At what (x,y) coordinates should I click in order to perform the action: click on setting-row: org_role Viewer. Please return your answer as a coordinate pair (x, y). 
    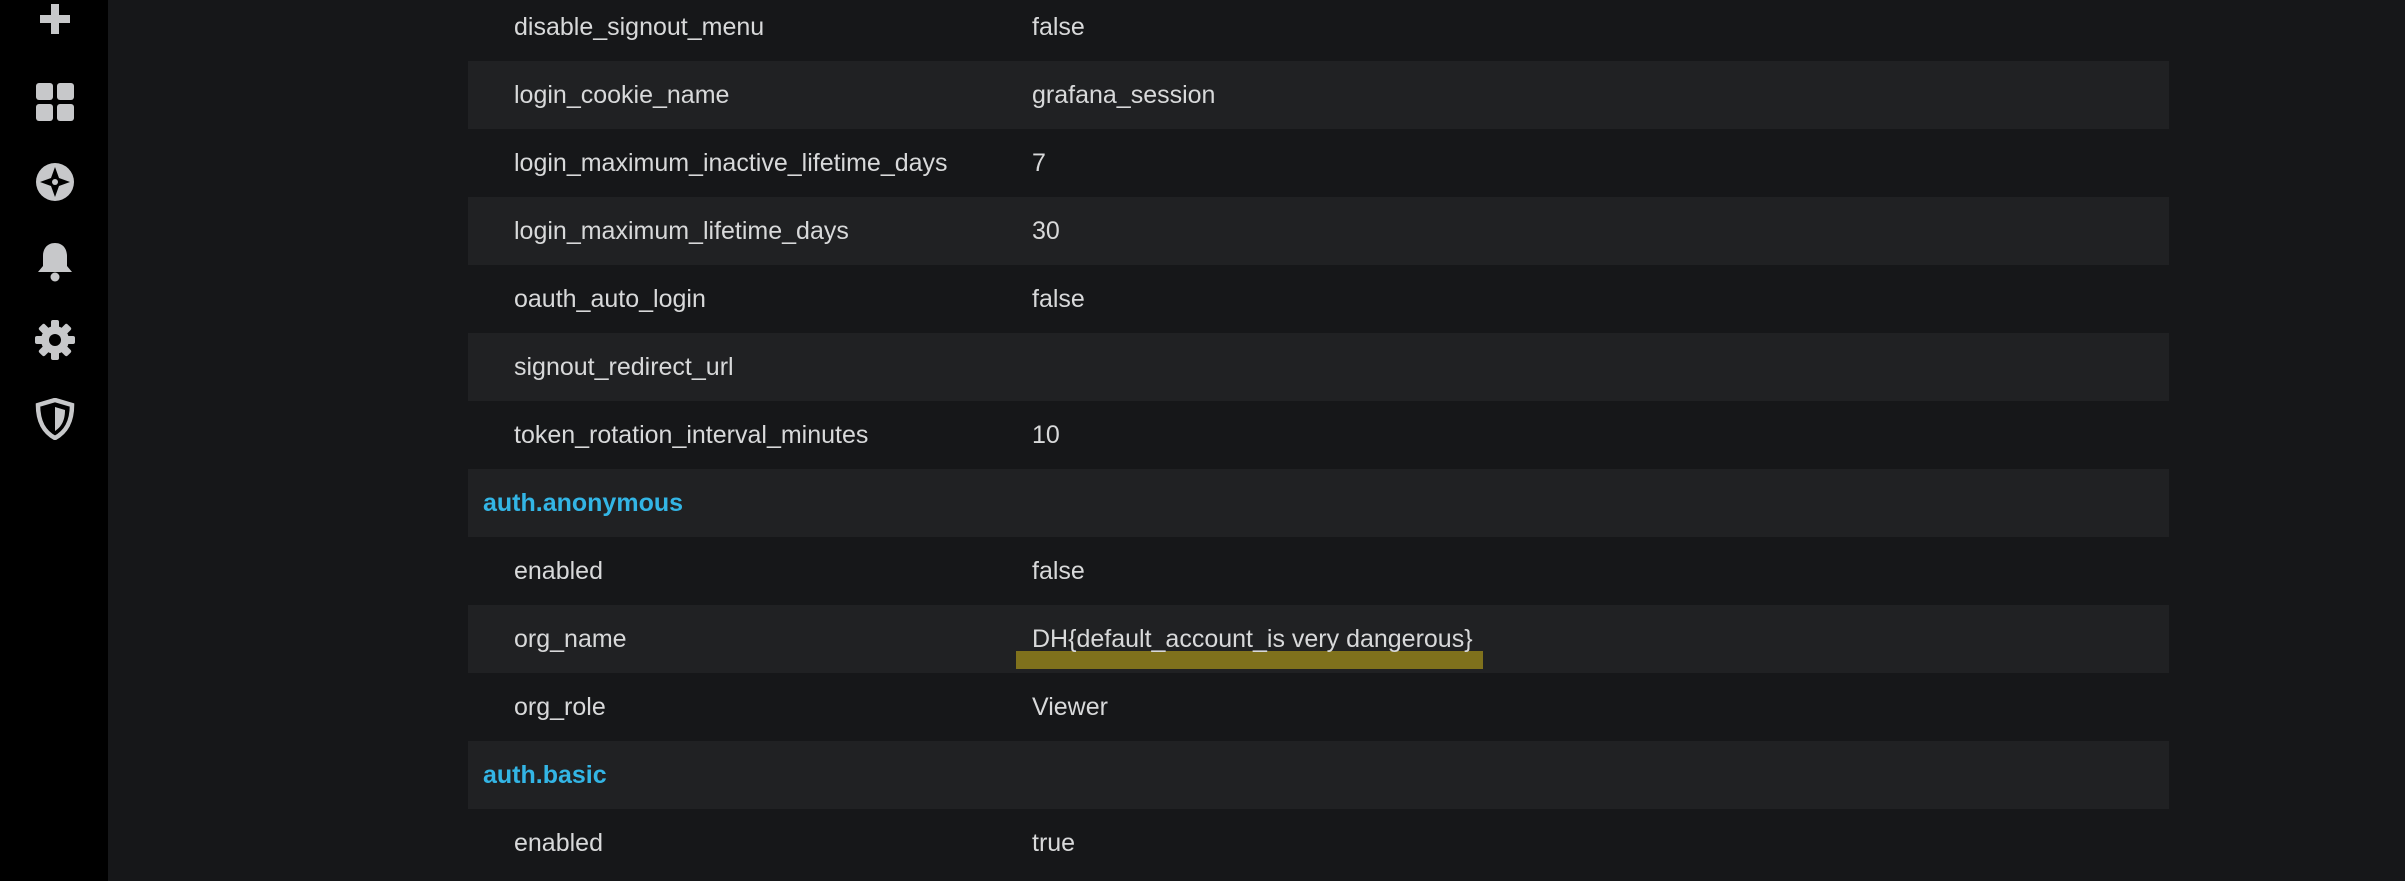
    Looking at the image, I should click on (1318, 707).